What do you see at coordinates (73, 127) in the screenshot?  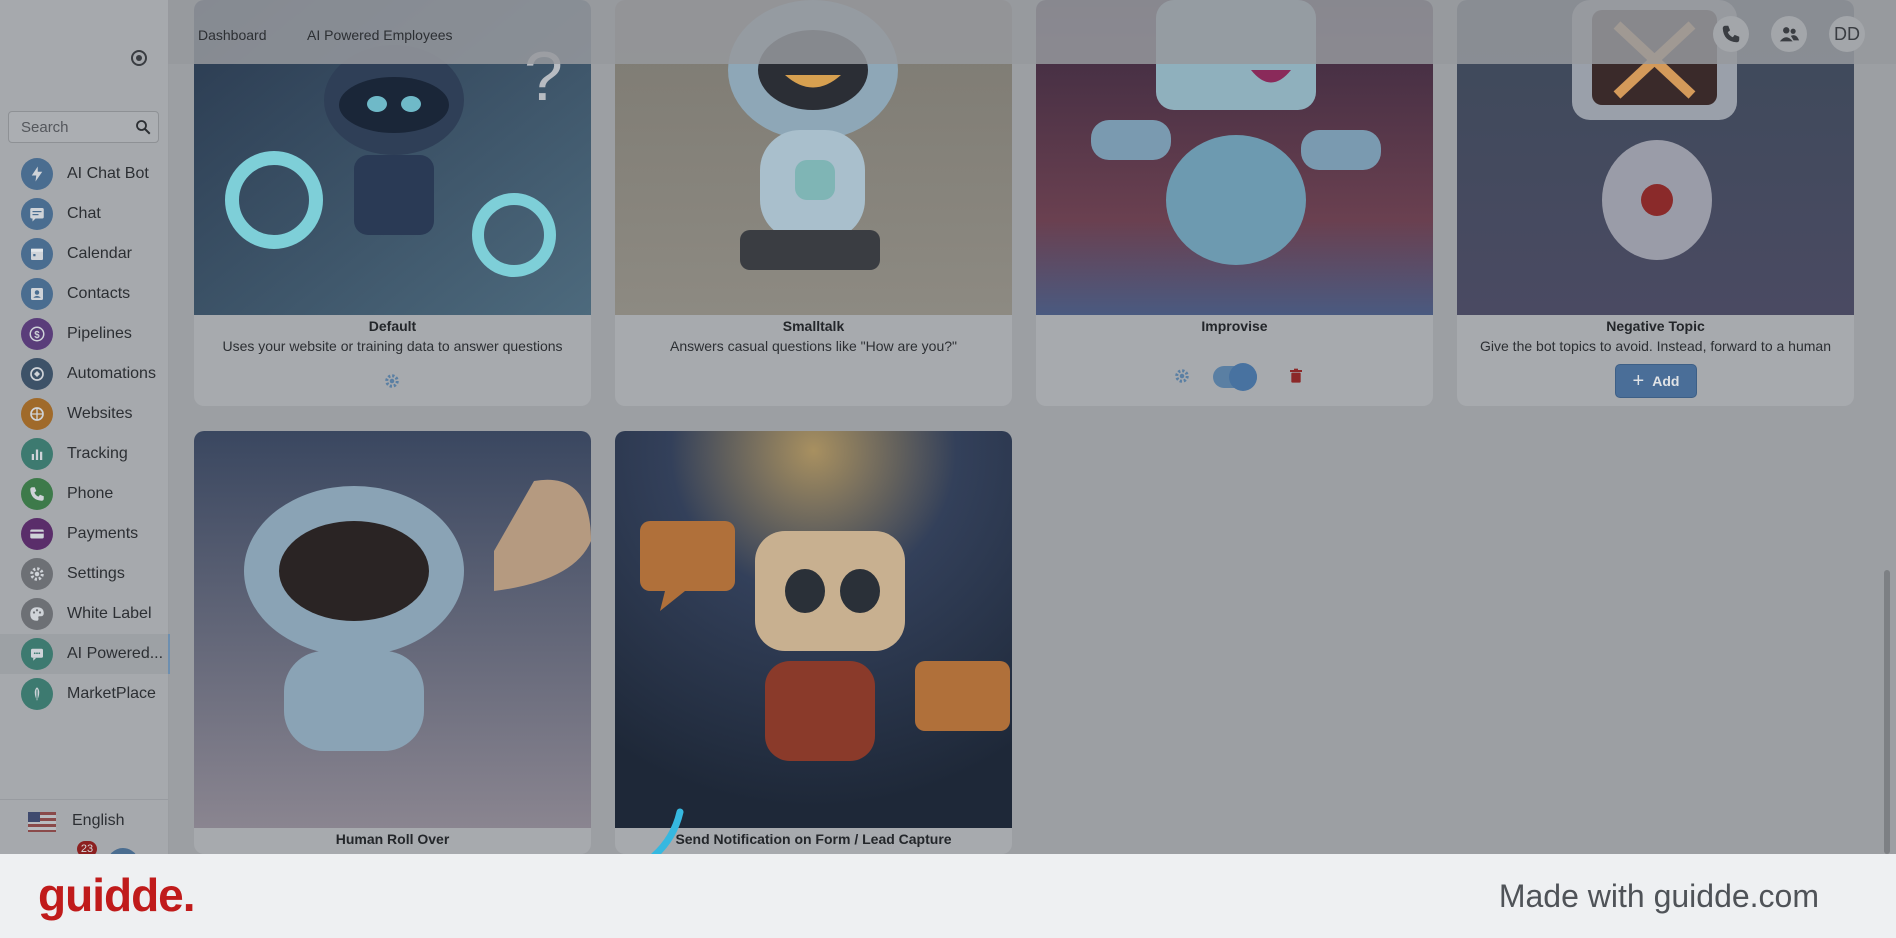 I see `search-input` at bounding box center [73, 127].